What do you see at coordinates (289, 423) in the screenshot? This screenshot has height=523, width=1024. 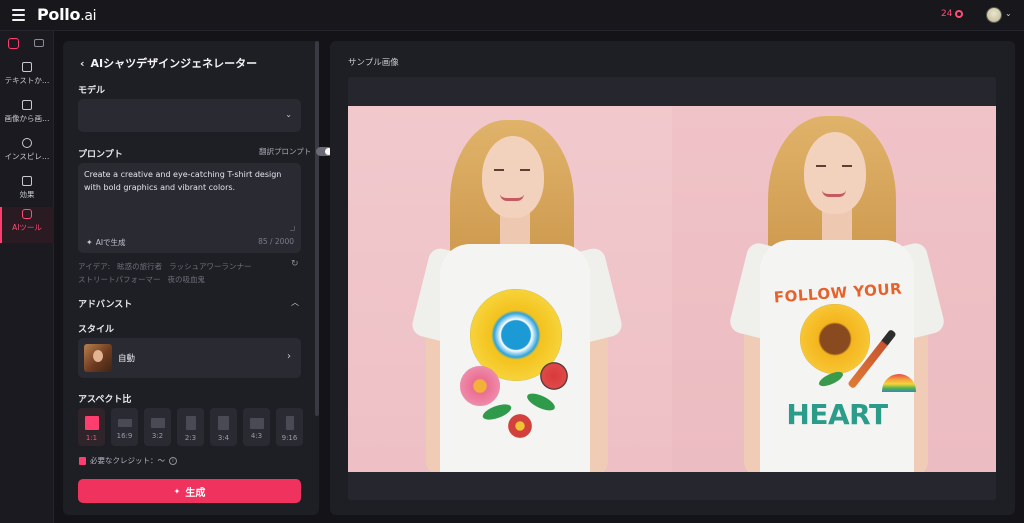 I see `tall-ratio-icon` at bounding box center [289, 423].